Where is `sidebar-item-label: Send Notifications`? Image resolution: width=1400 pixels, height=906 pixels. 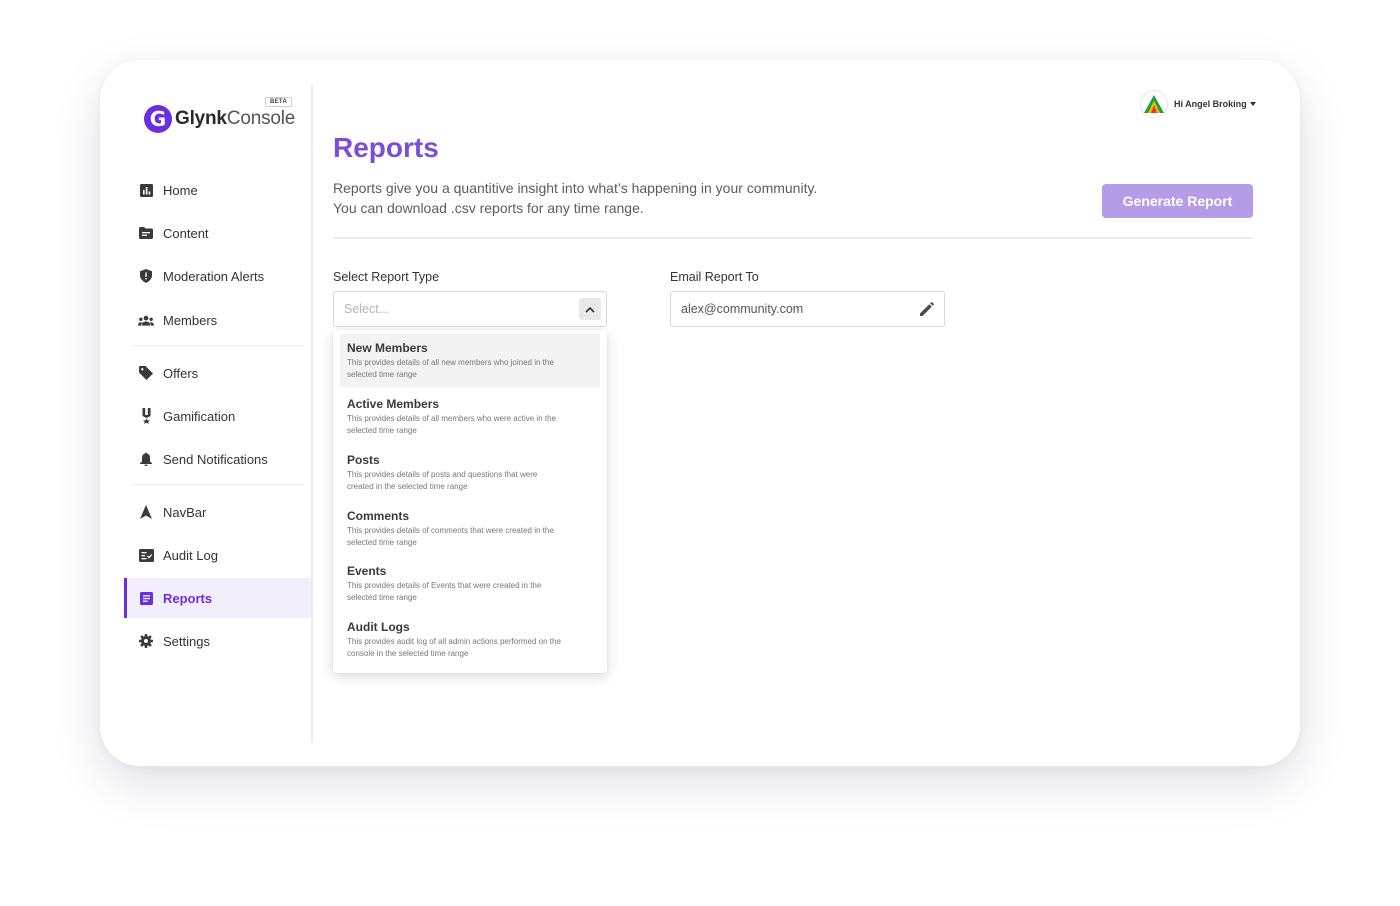
sidebar-item-label: Send Notifications is located at coordinates (215, 459).